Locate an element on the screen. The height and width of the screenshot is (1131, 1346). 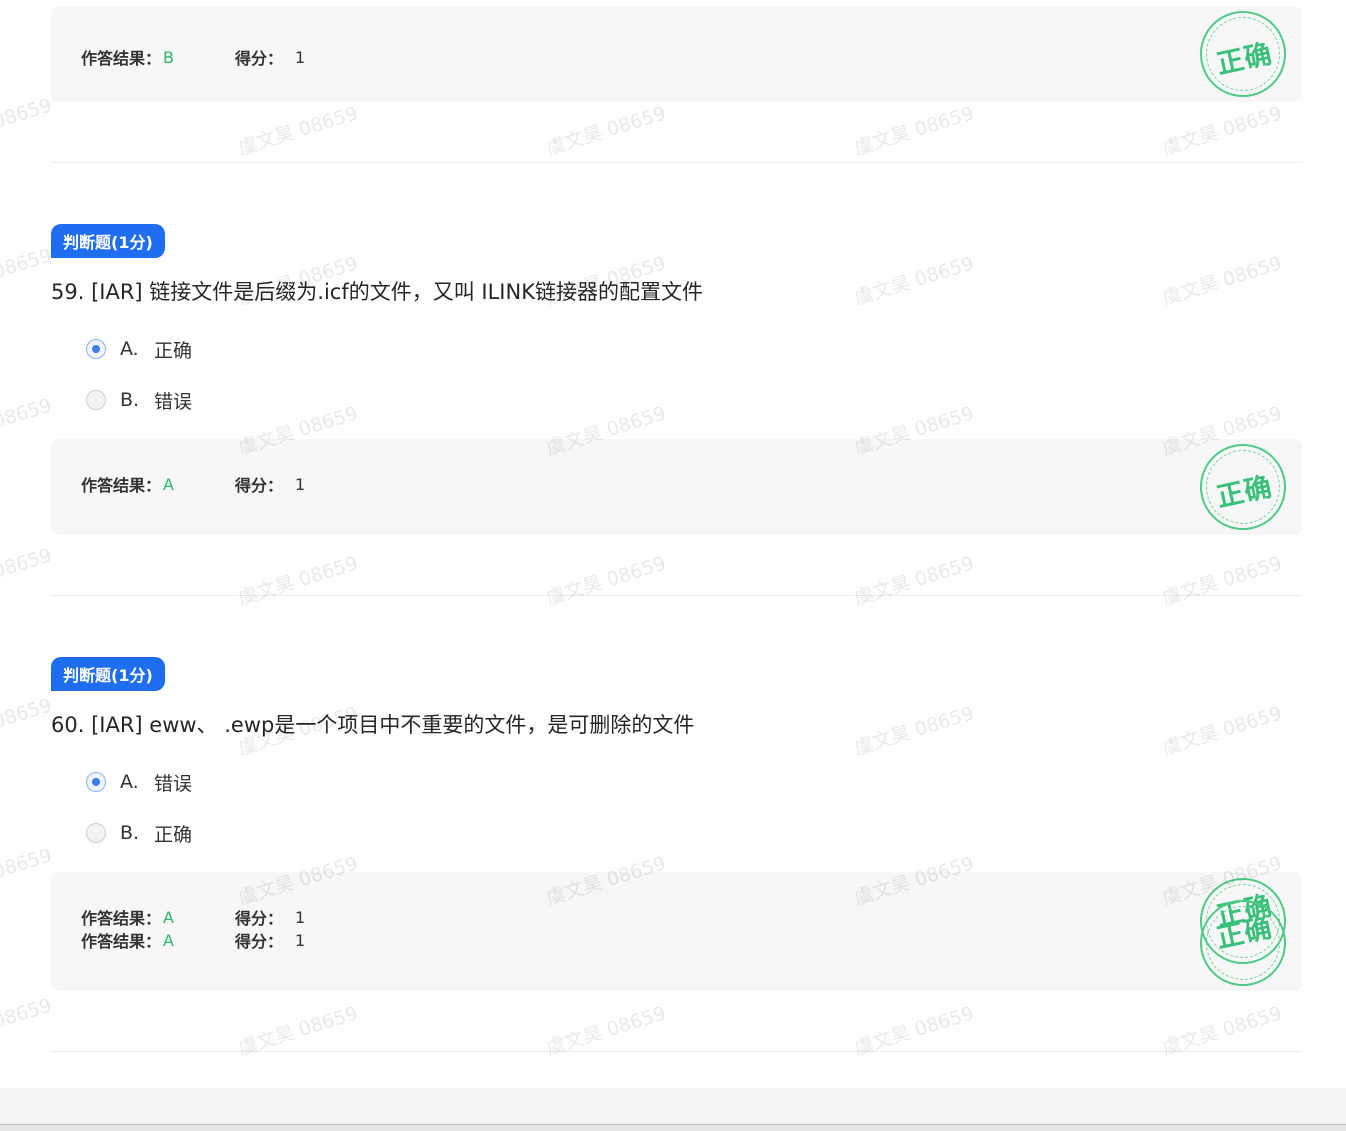
option-b: B. 正确 is located at coordinates (139, 833).